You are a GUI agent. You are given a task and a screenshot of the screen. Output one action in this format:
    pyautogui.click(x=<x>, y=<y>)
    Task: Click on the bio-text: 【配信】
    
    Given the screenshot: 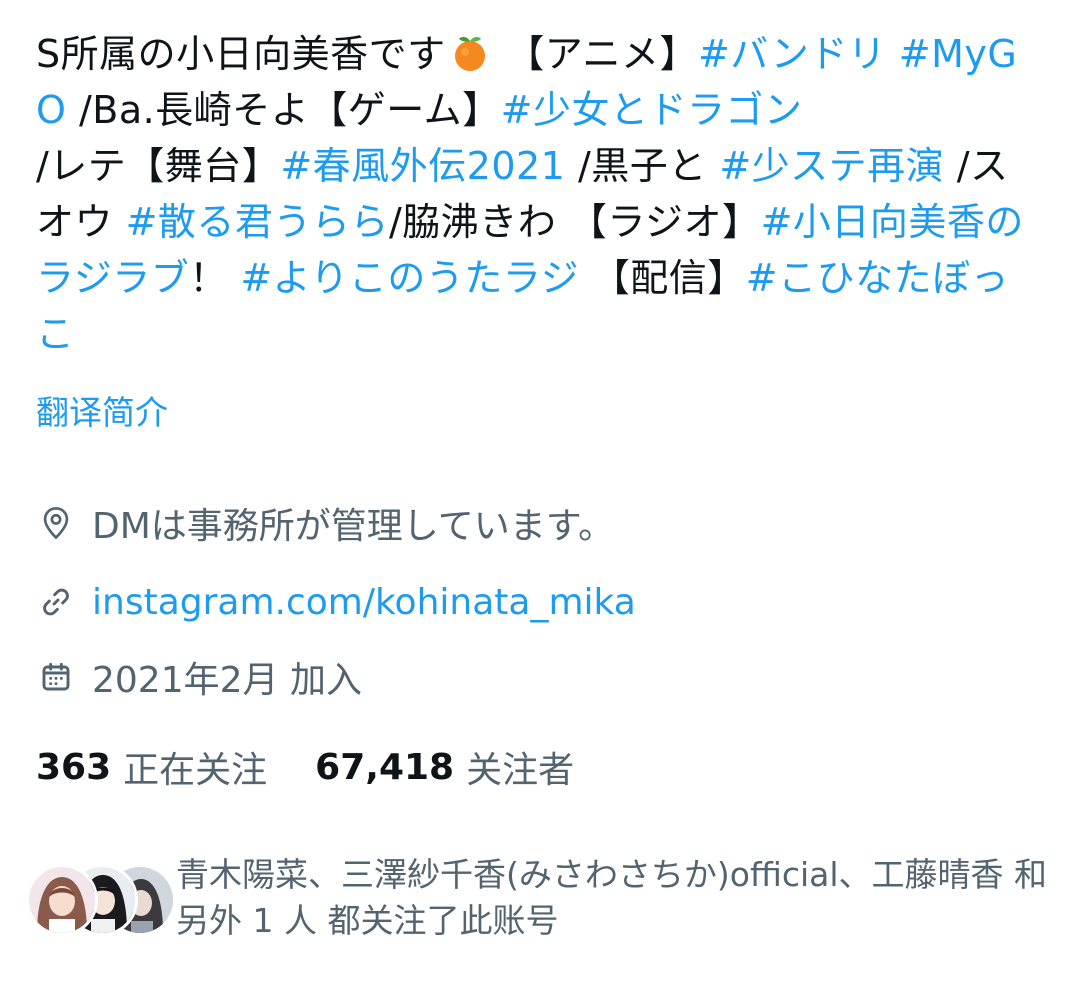 What is the action you would take?
    pyautogui.click(x=662, y=278)
    